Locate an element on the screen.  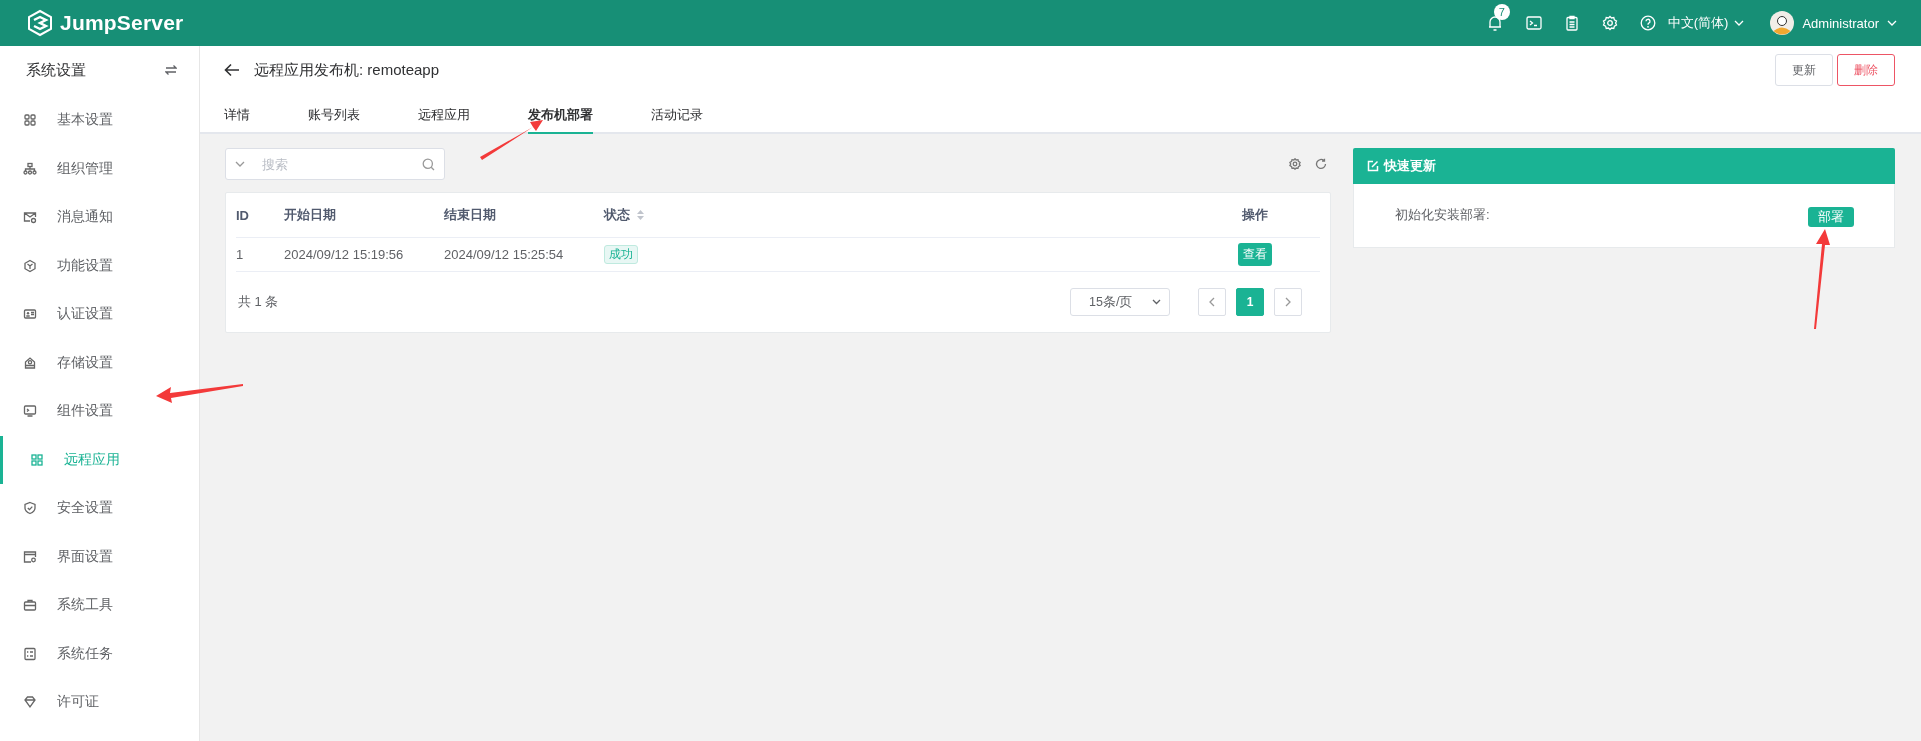
tab: 活动记录 is located at coordinates (677, 120).